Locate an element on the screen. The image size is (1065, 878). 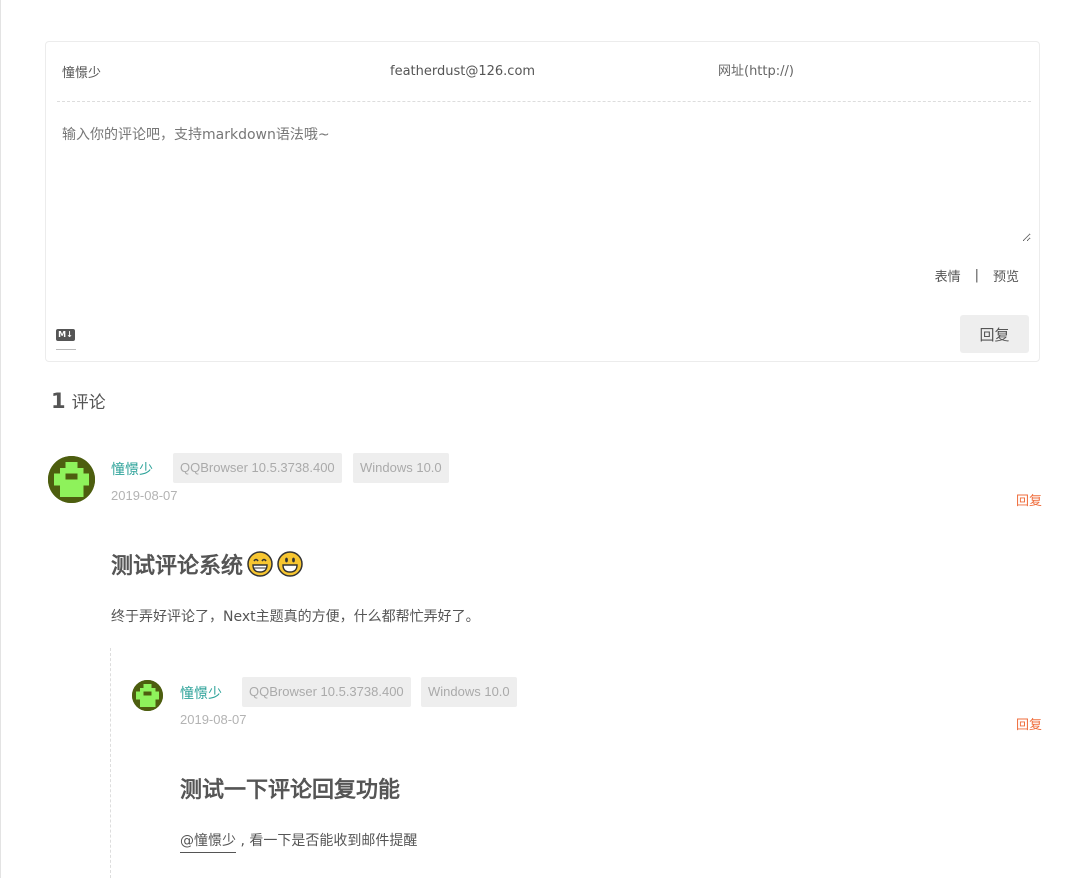
comment-textarea is located at coordinates (544, 178).